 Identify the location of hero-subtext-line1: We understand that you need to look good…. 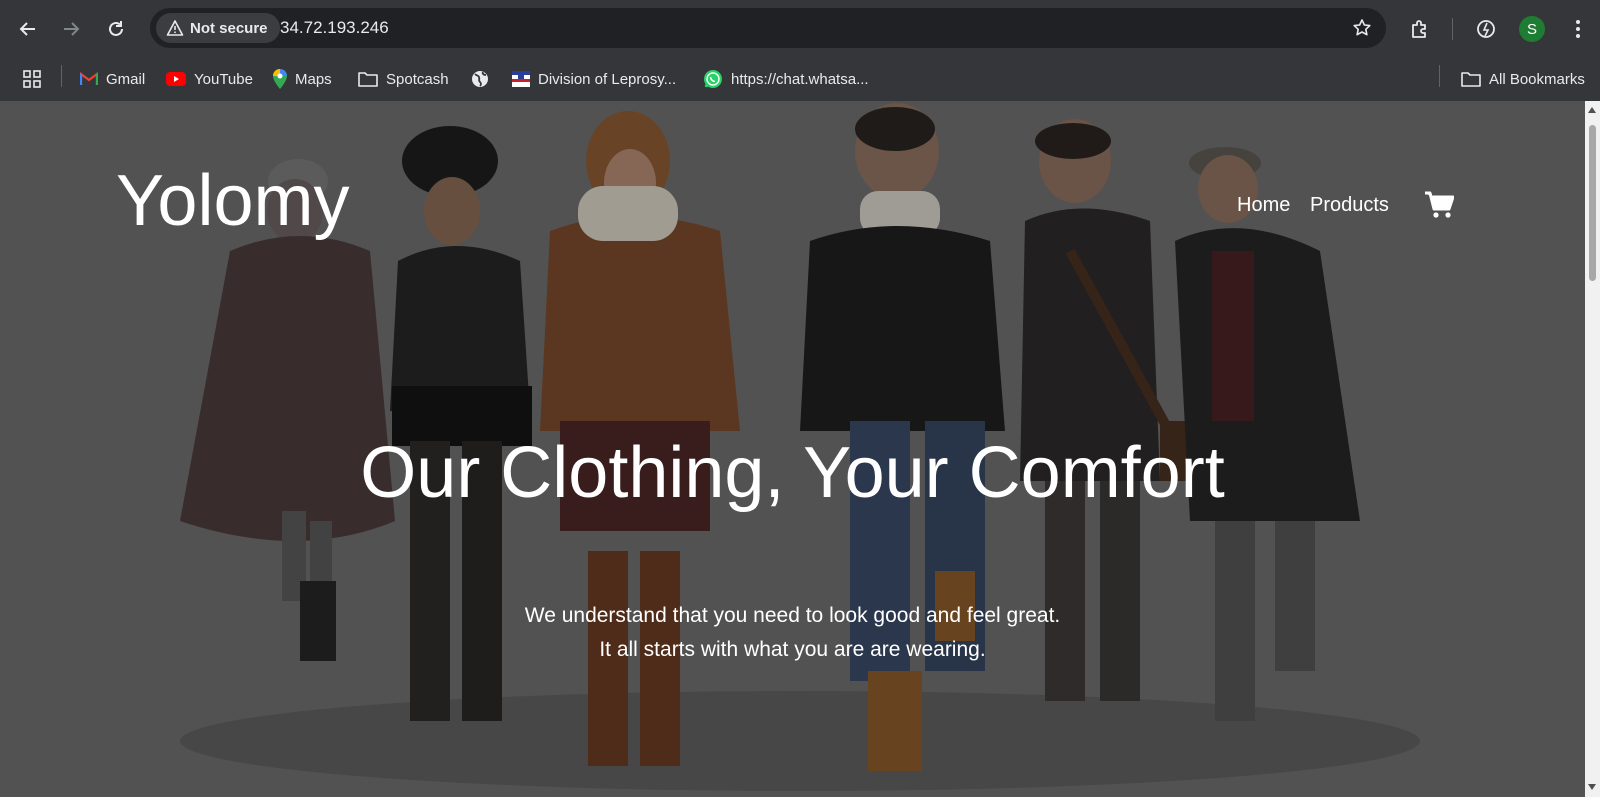
(792, 615).